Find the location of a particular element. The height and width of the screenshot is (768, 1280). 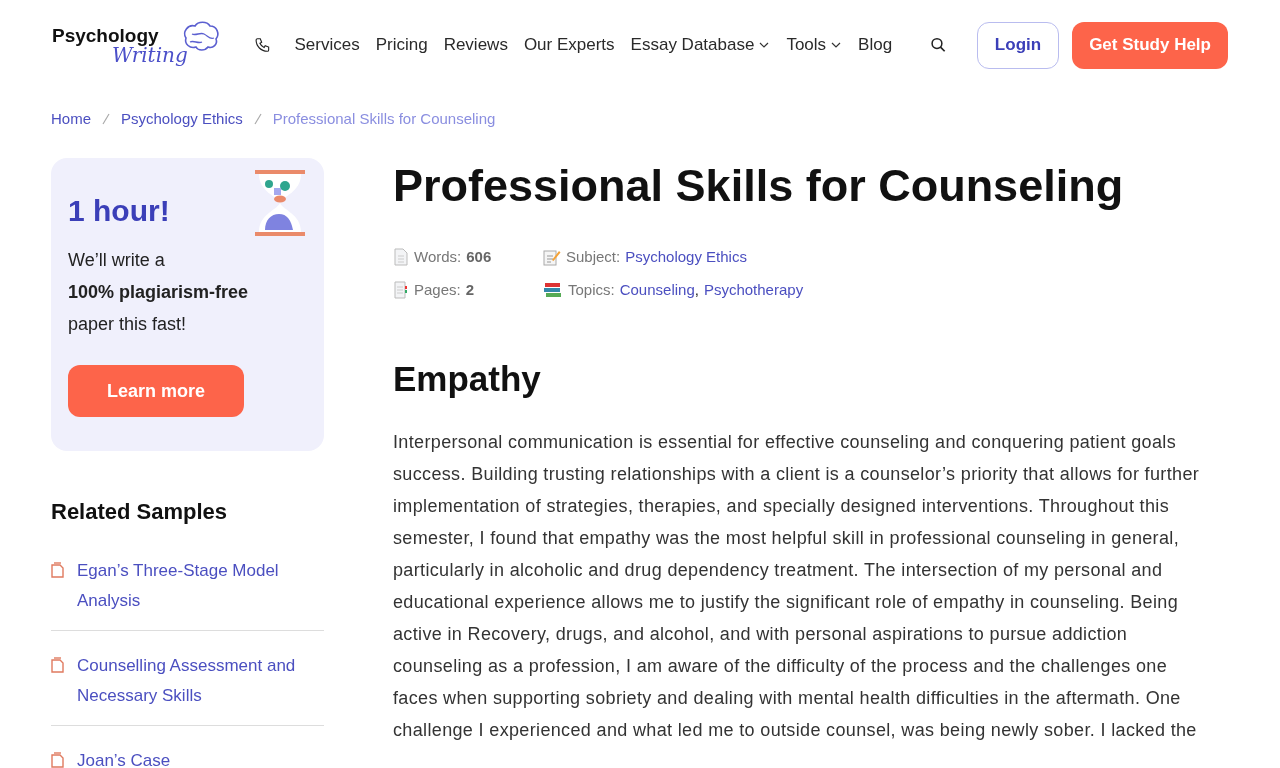

pages-icon is located at coordinates (401, 289).